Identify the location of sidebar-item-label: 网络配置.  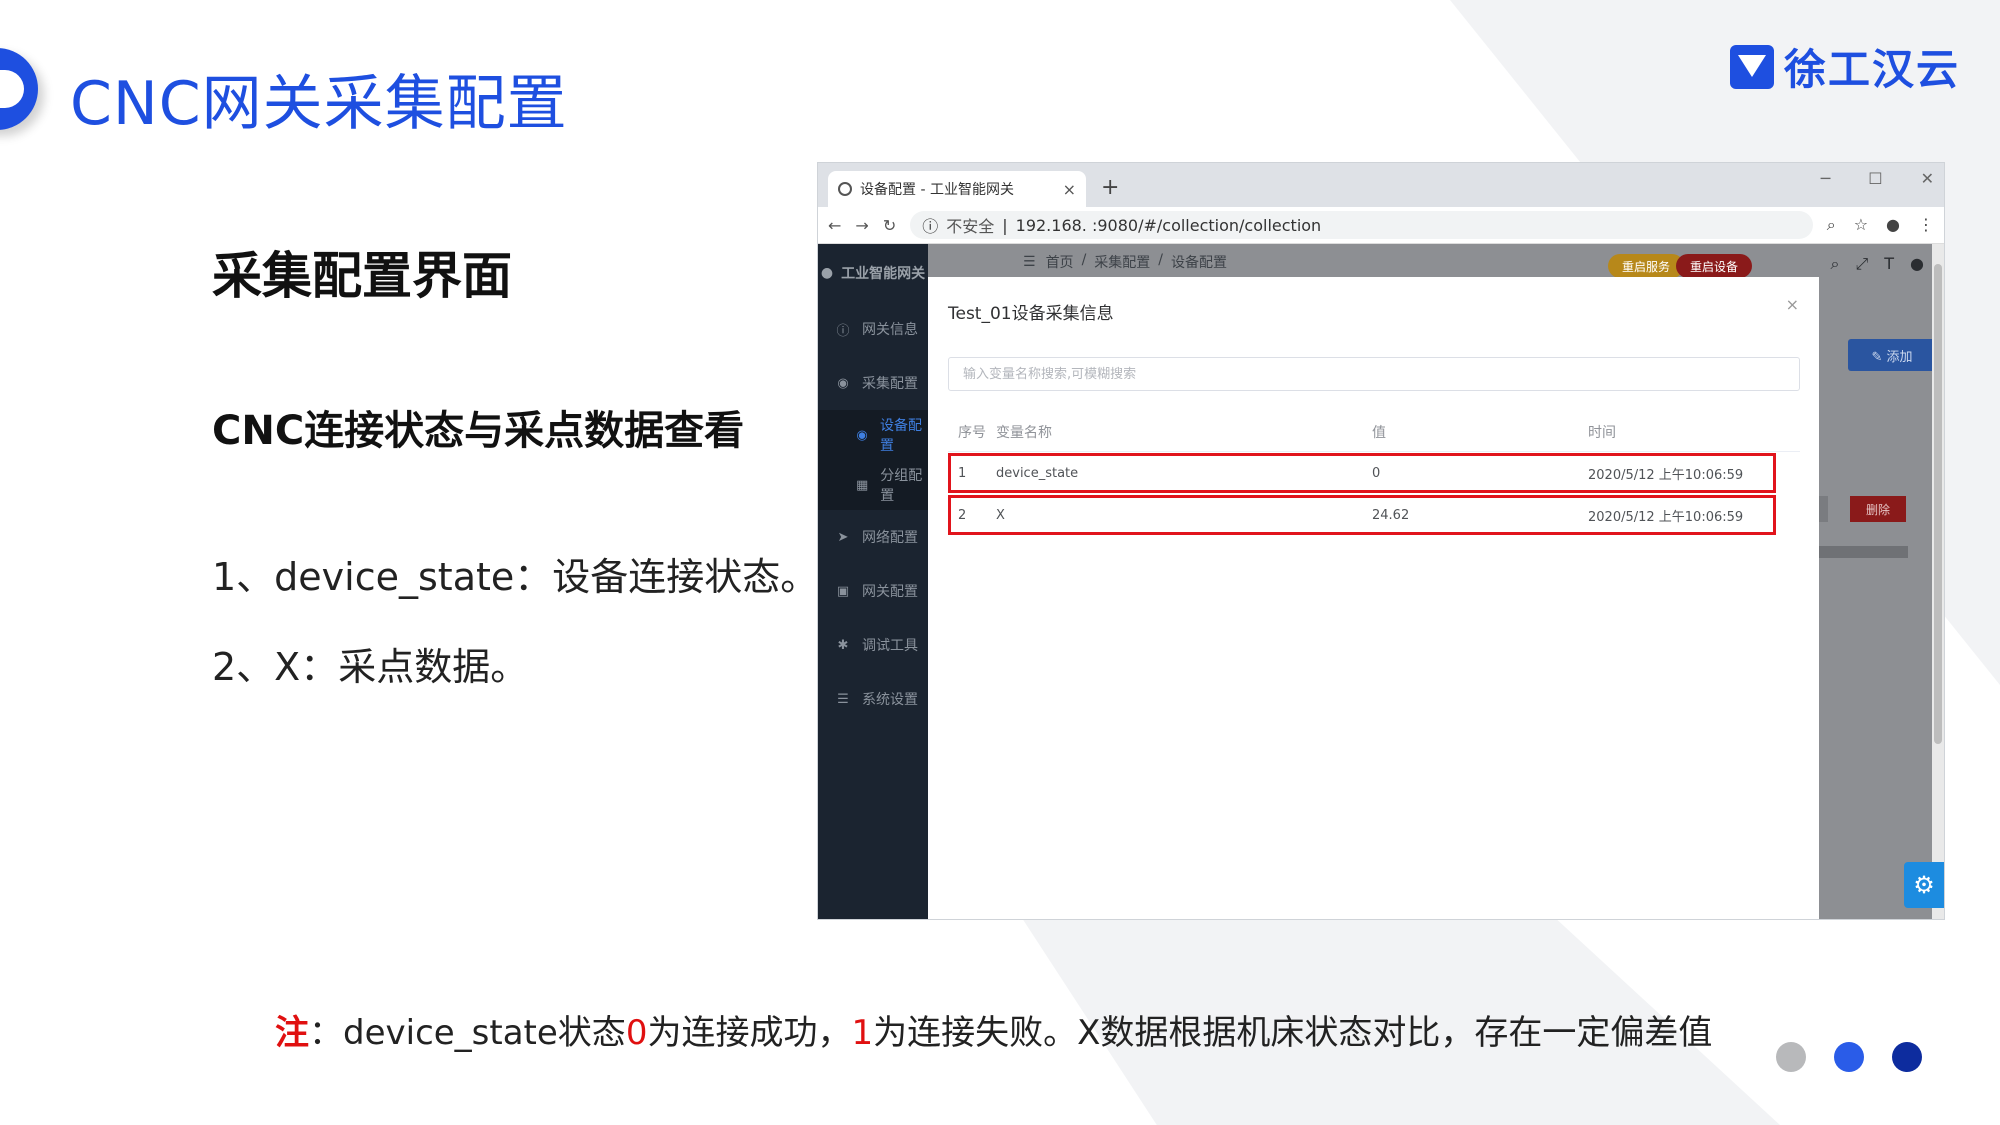
(890, 538).